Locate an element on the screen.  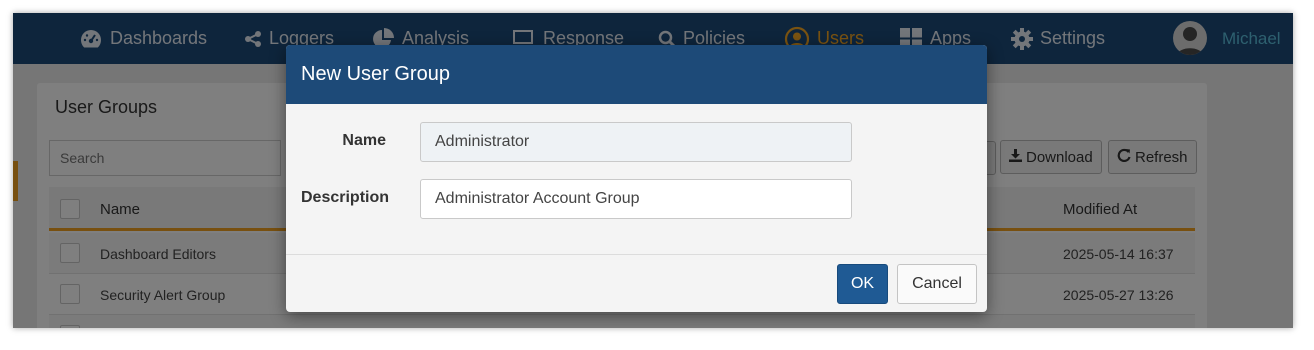
dialog-title: New User Group is located at coordinates (636, 74).